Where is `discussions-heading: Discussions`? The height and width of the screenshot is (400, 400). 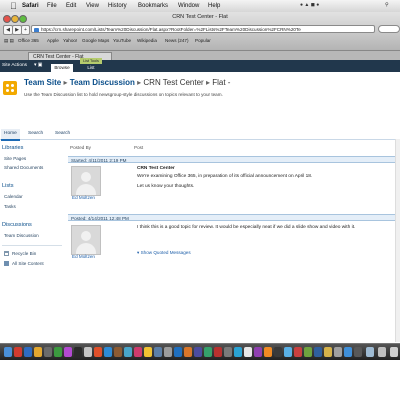
discussions-heading: Discussions is located at coordinates (17, 225).